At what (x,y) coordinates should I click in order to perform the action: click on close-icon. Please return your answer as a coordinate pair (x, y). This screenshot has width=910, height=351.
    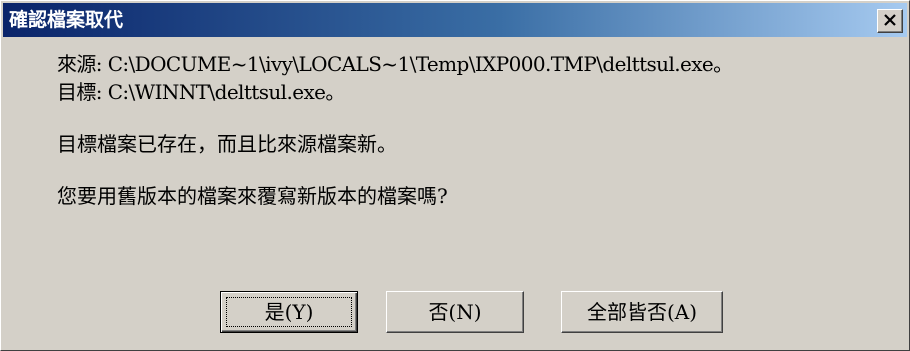
    Looking at the image, I should click on (890, 20).